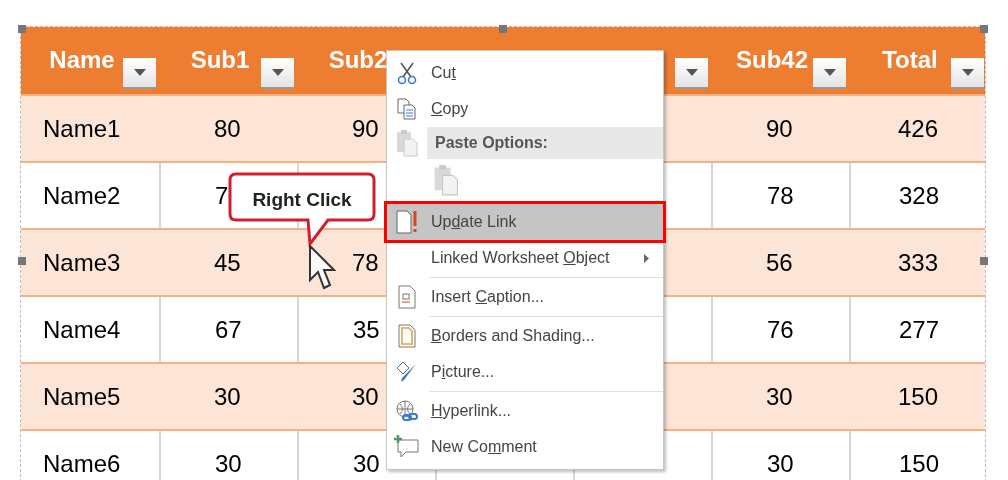  What do you see at coordinates (82, 128) in the screenshot?
I see `table-cell-text: Name1` at bounding box center [82, 128].